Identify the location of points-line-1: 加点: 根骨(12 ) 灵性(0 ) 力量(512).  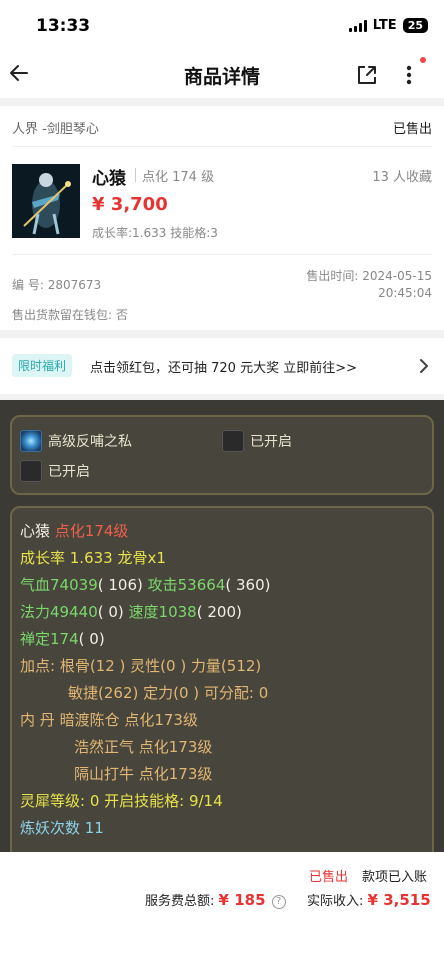
(141, 666).